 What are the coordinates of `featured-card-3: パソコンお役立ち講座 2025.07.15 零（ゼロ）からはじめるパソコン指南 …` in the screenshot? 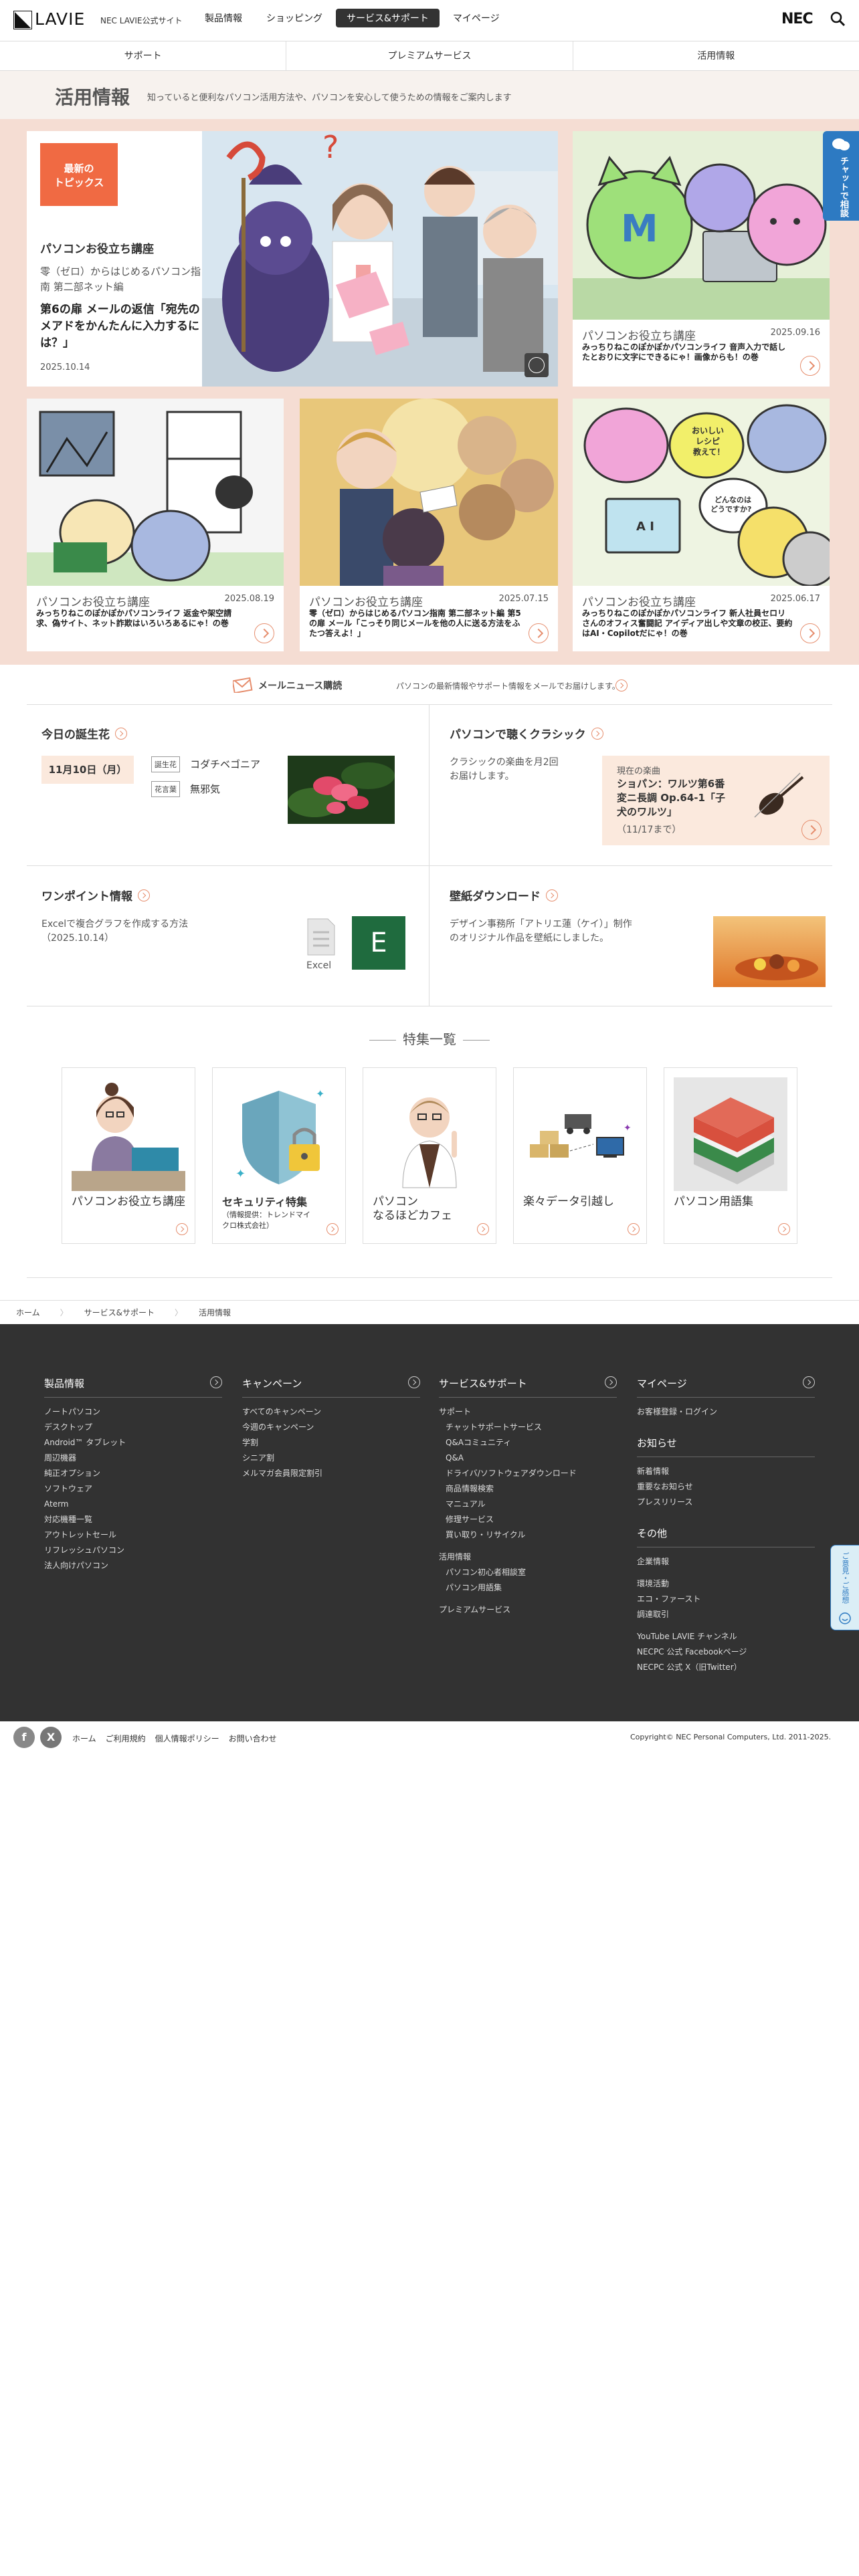 It's located at (429, 525).